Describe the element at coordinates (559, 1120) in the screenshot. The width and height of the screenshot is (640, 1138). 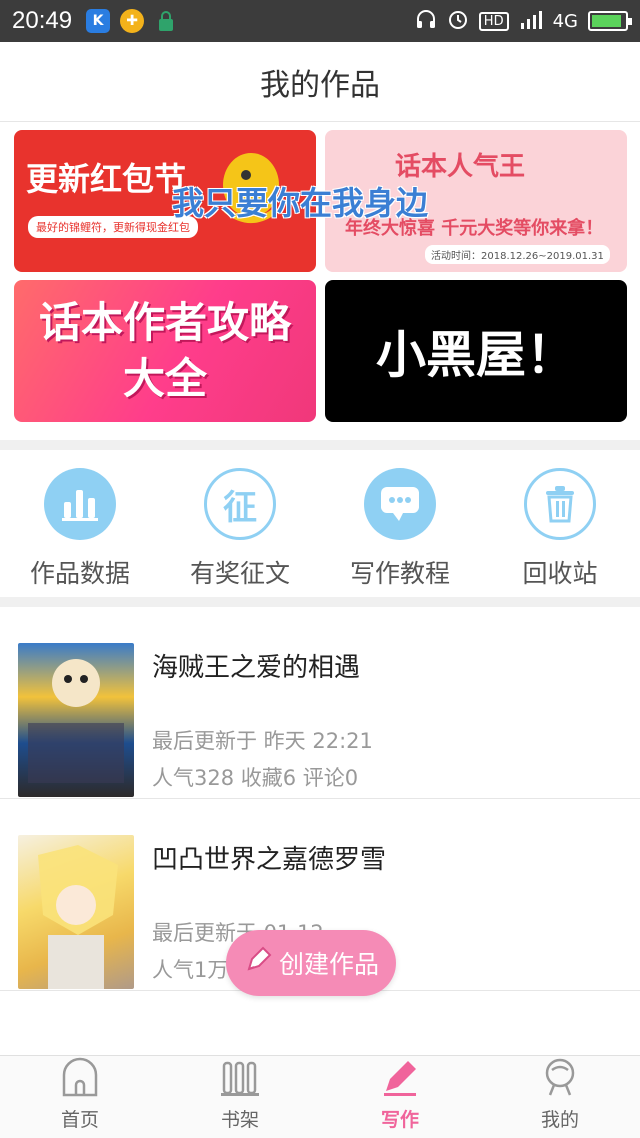
I see `tab-label: 我的` at that location.